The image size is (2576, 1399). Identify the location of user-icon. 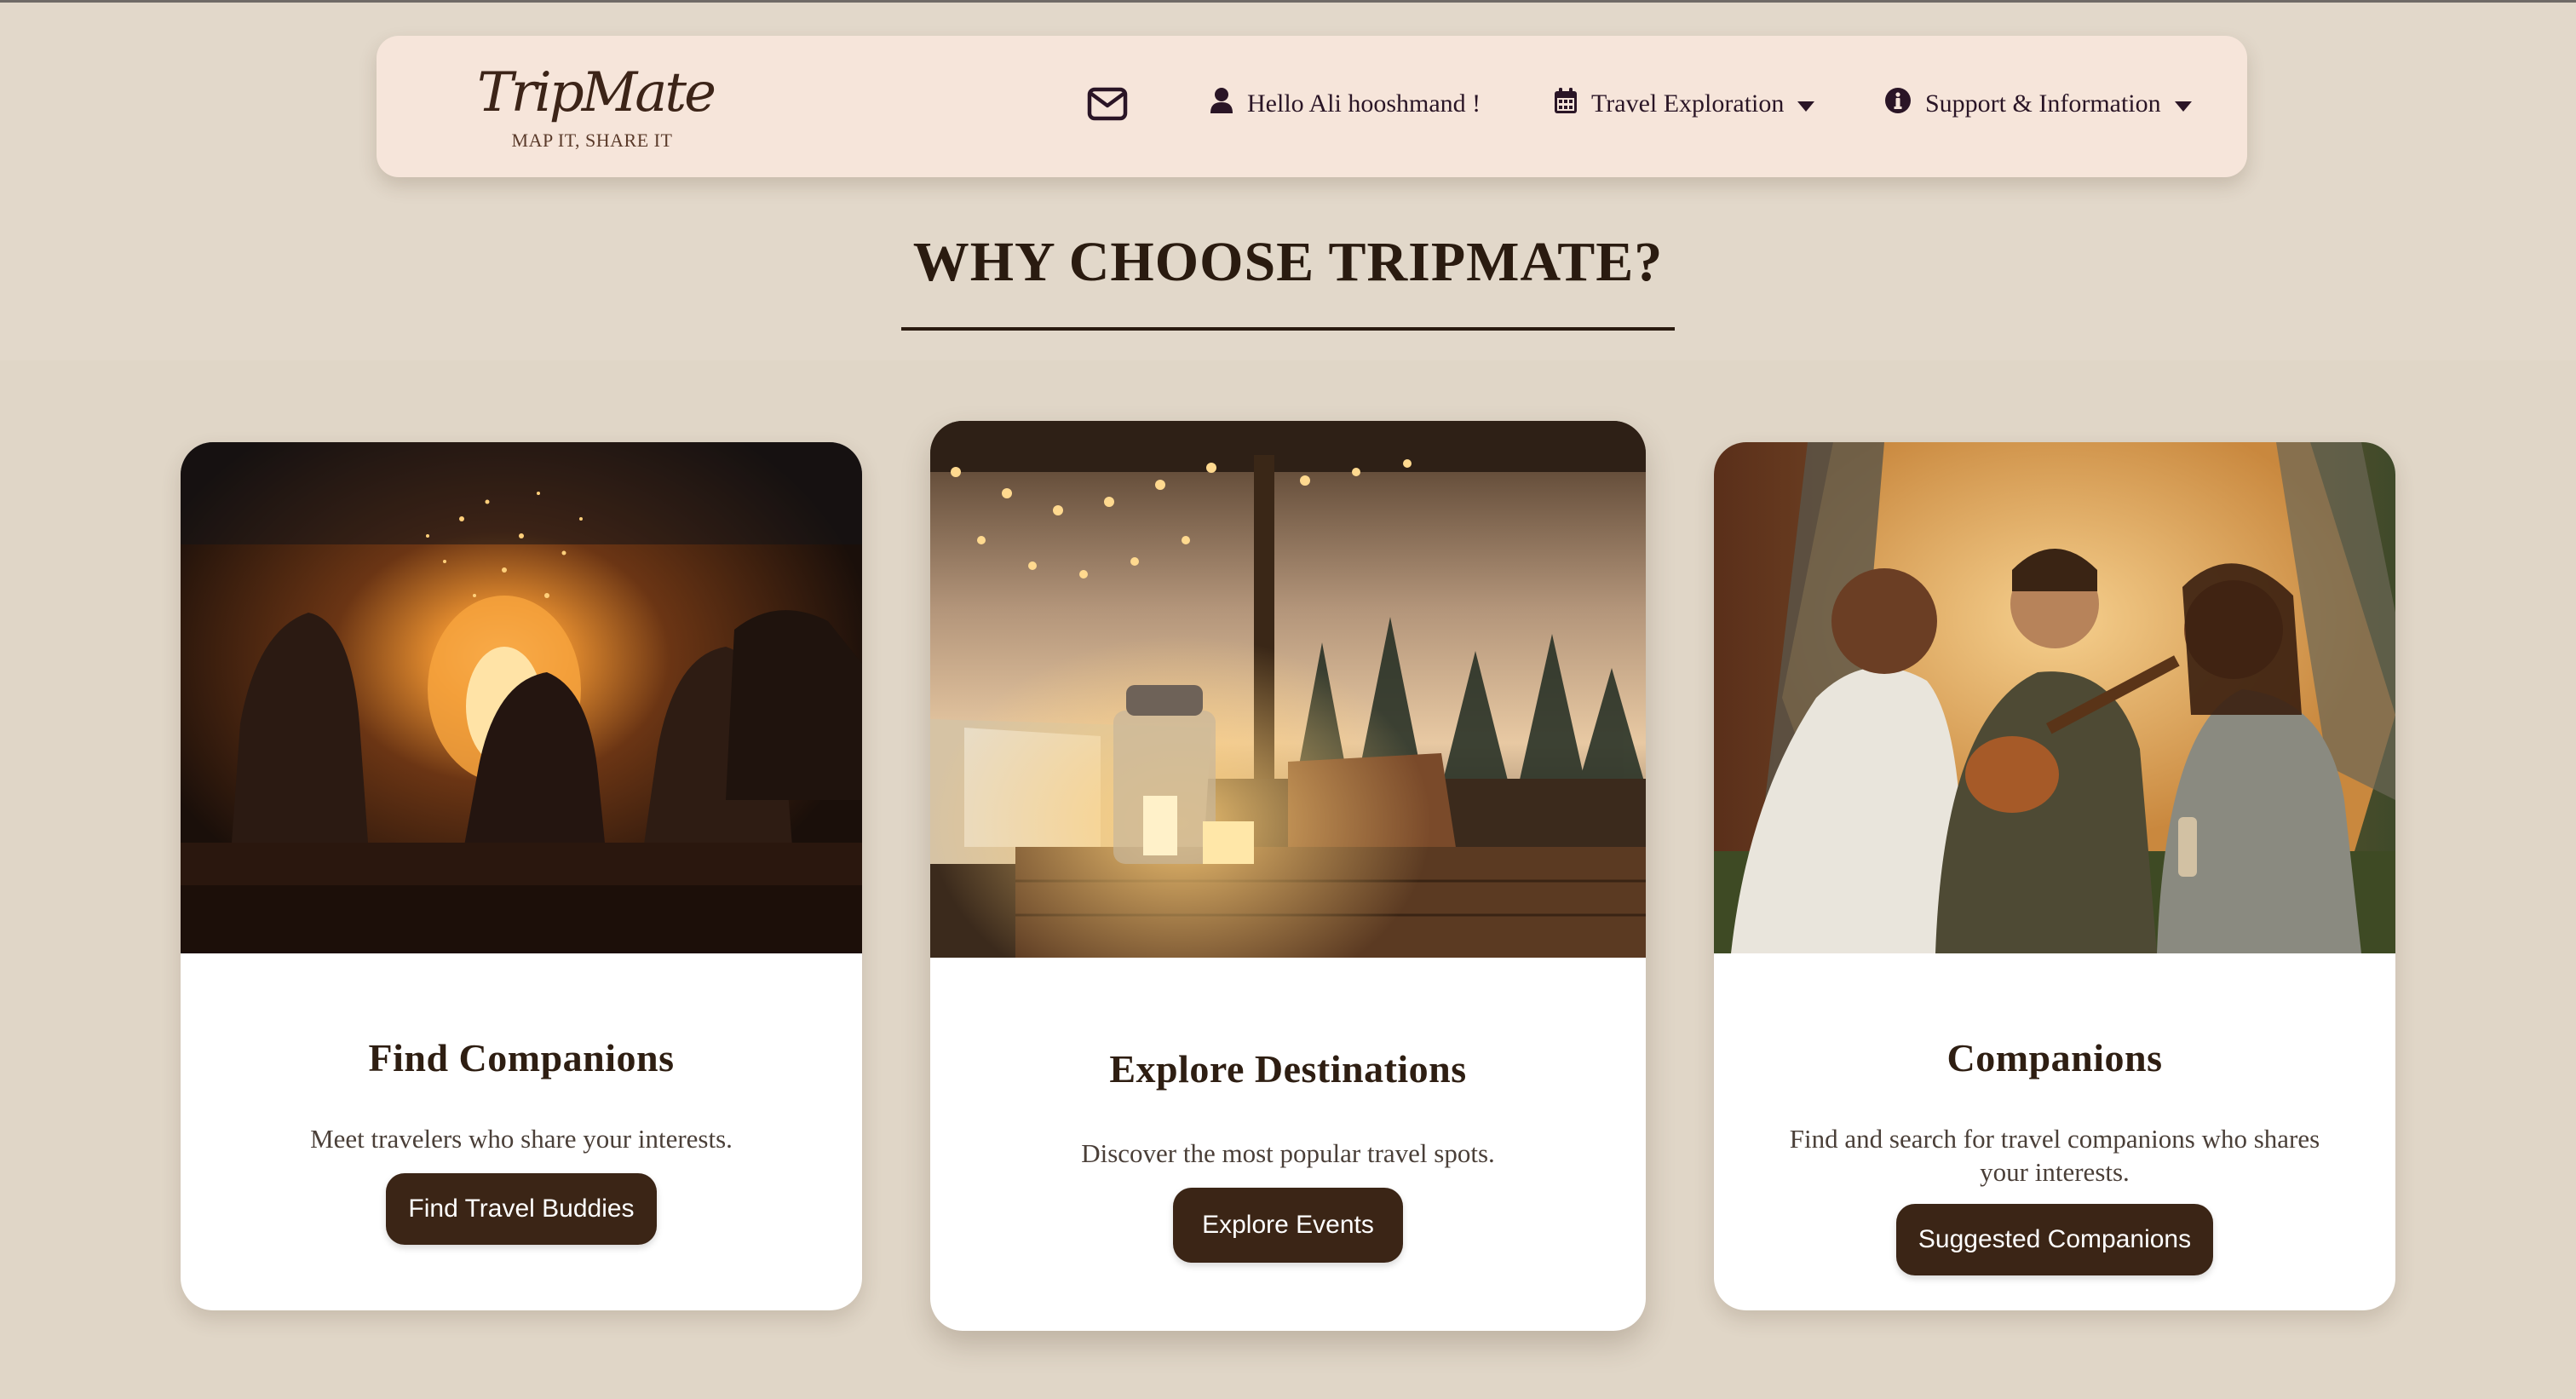
(1221, 104).